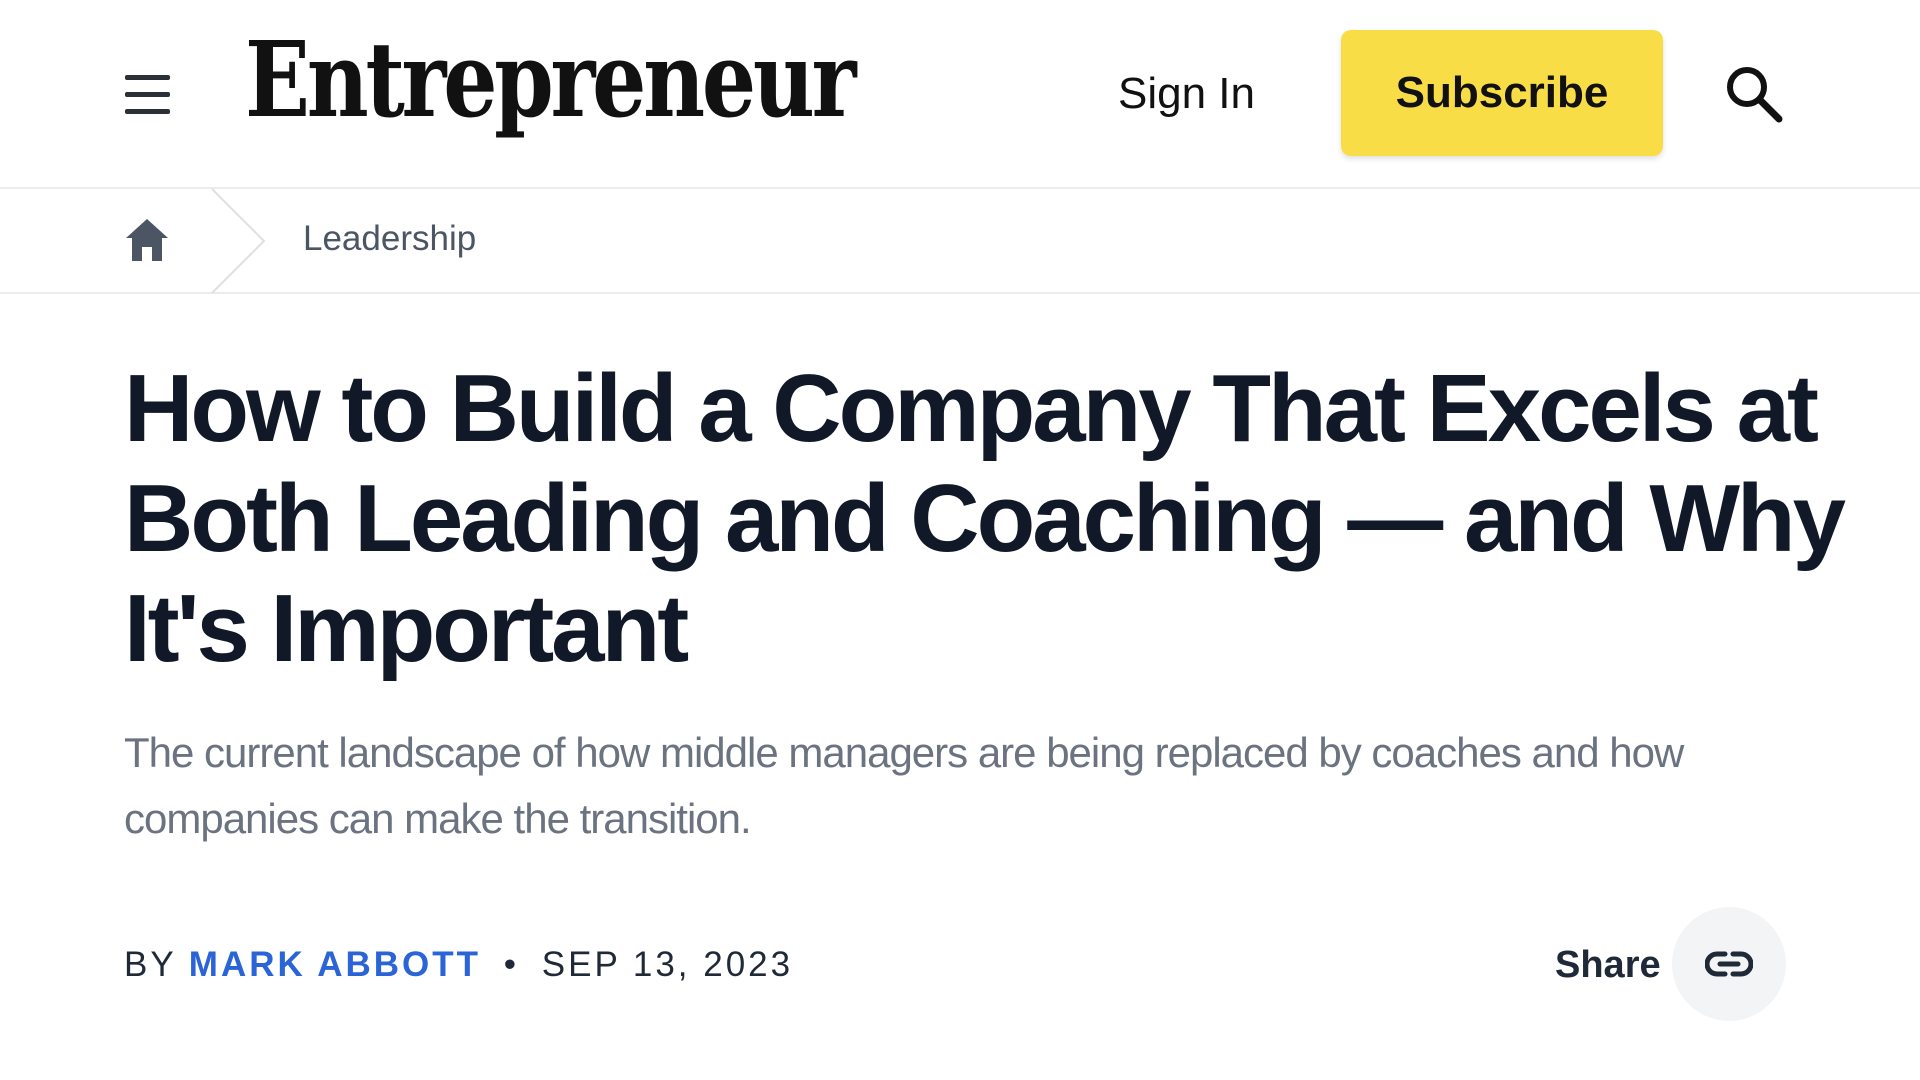  Describe the element at coordinates (335, 964) in the screenshot. I see `author-link: MARK ABBOTT` at that location.